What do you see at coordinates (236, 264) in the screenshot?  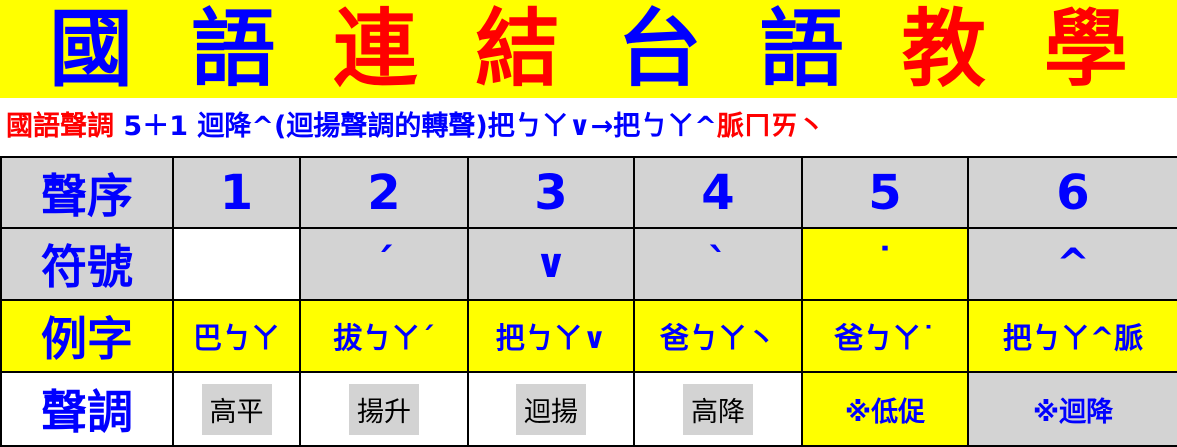 I see `tone-symbol-cell` at bounding box center [236, 264].